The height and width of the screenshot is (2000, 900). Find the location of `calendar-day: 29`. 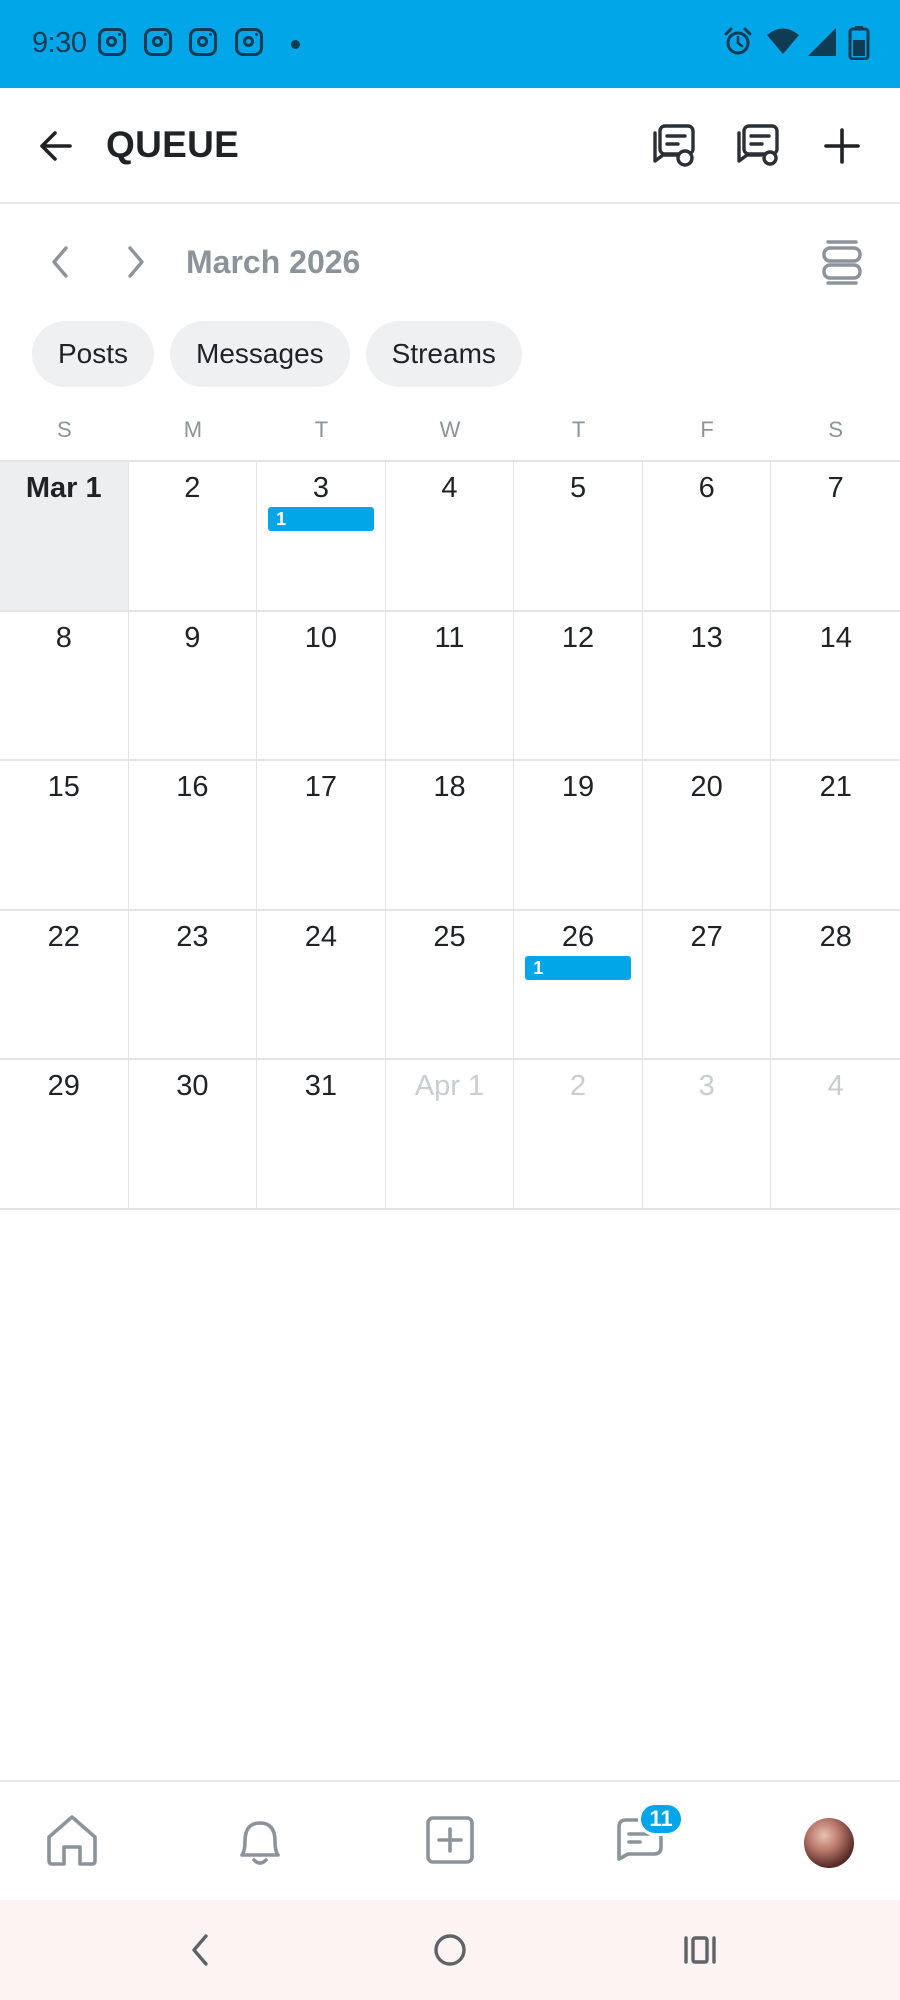

calendar-day: 29 is located at coordinates (64, 1135).